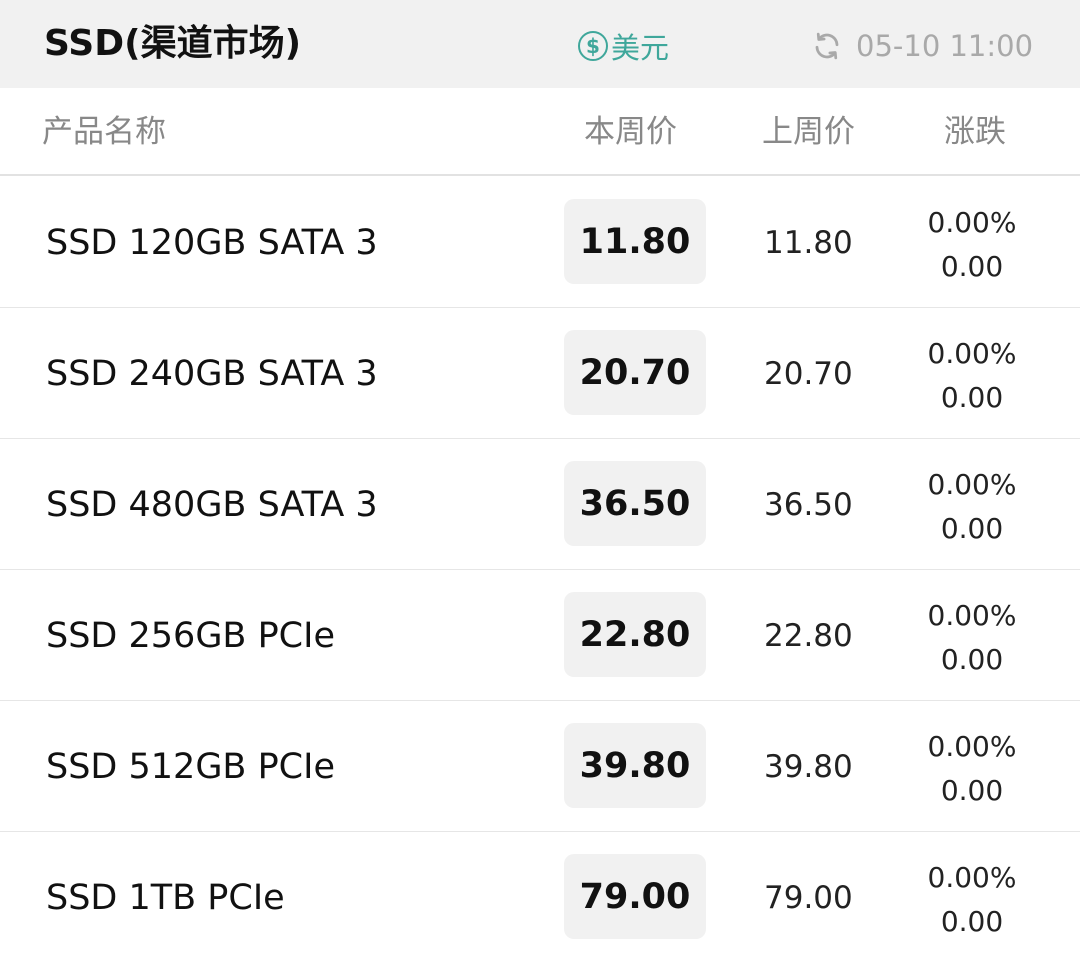  I want to click on this-week-price: 36.50, so click(635, 503).